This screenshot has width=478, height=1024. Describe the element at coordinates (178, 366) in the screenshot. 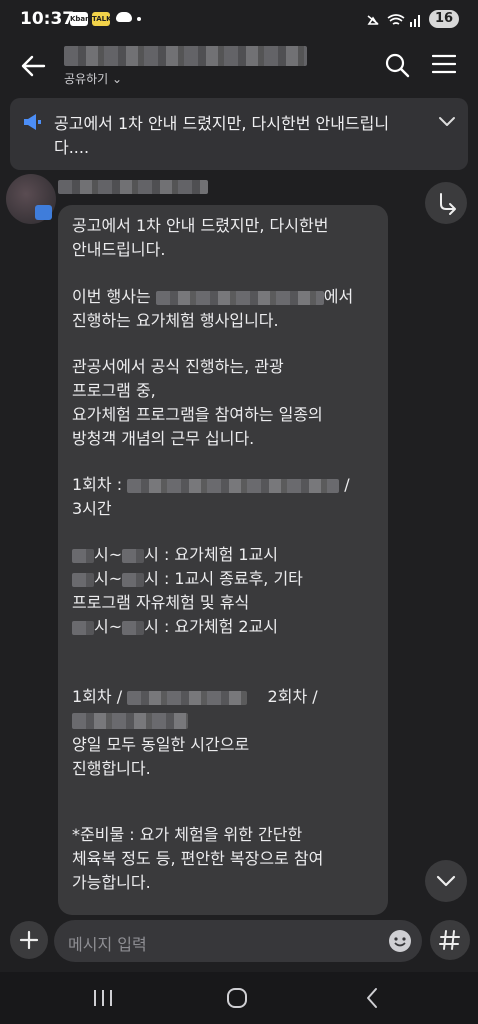

I see `message-line: 관공서에서 공식 진행하는, 관광` at that location.